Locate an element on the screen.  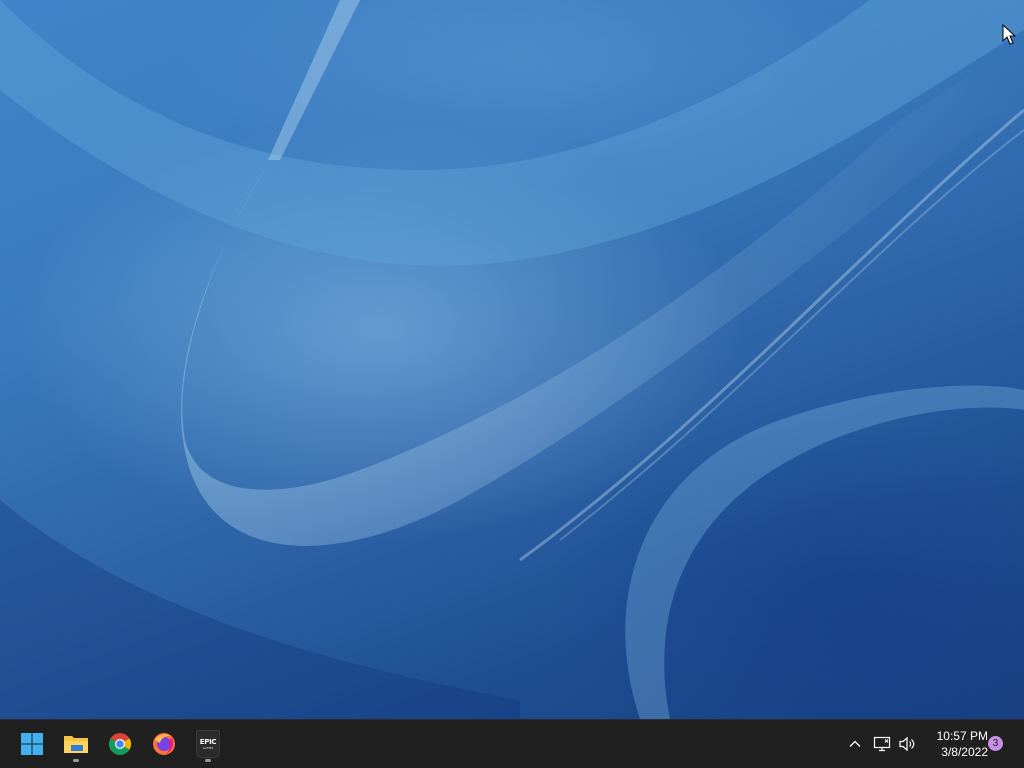
clock-time: 10:57 PM is located at coordinates (962, 736).